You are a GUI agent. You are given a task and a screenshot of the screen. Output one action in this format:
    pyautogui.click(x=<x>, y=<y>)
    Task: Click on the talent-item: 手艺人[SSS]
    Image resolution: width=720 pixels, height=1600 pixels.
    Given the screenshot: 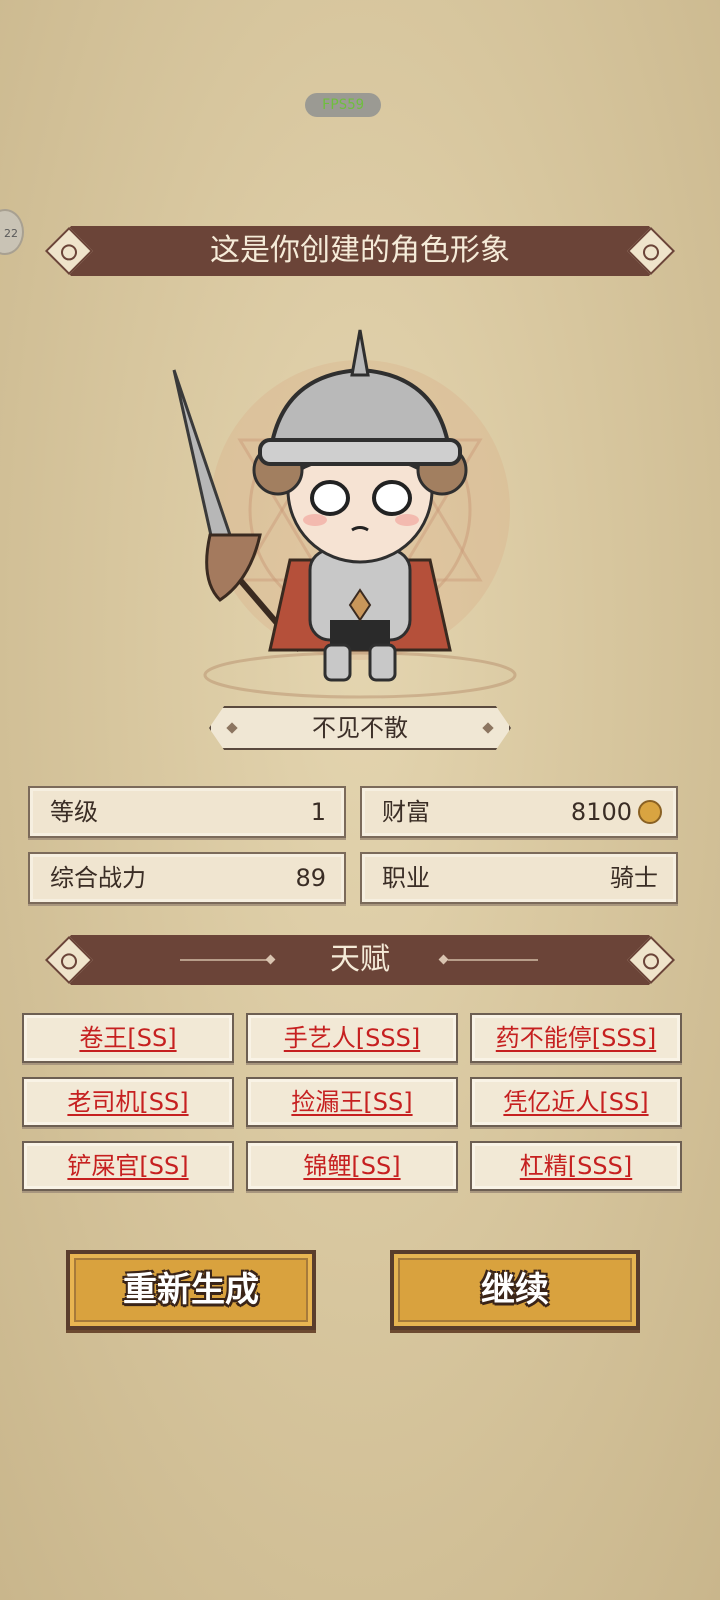 What is the action you would take?
    pyautogui.click(x=352, y=1038)
    